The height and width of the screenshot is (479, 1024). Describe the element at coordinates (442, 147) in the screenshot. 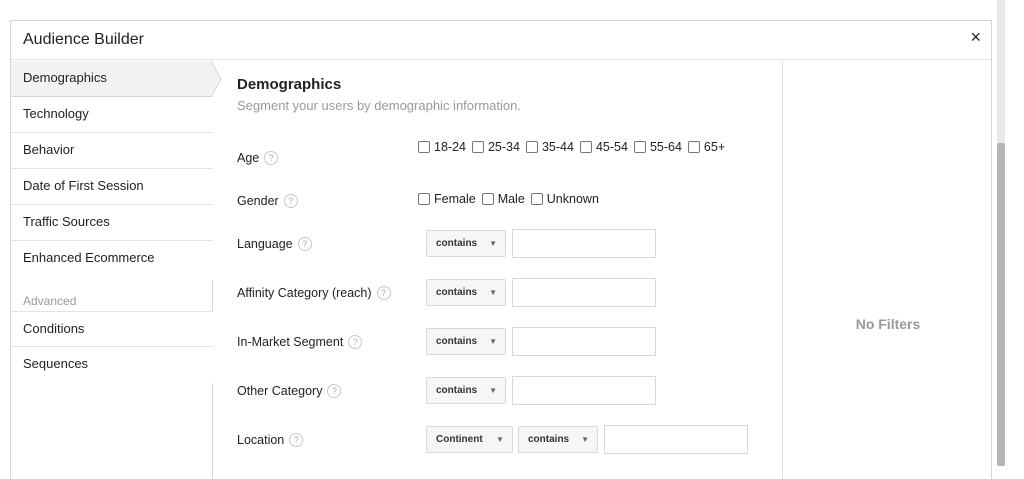

I see `age-18-24-checkbox: 18-24` at that location.